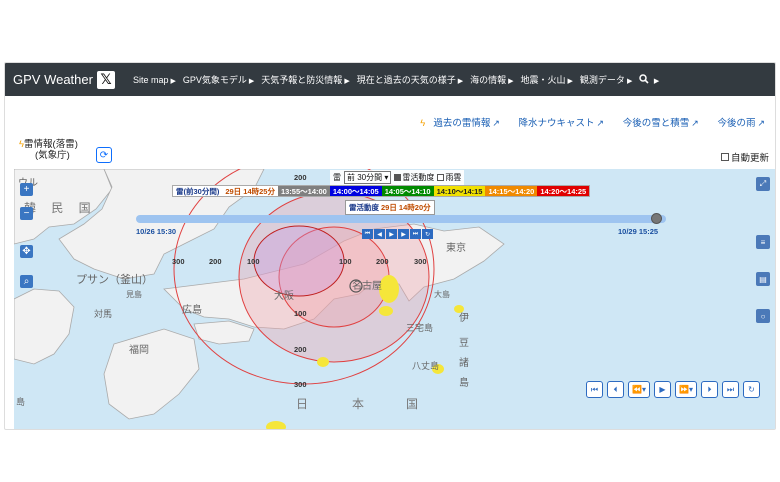  What do you see at coordinates (105, 79) in the screenshot?
I see `x-logo-icon: 𝕏` at bounding box center [105, 79].